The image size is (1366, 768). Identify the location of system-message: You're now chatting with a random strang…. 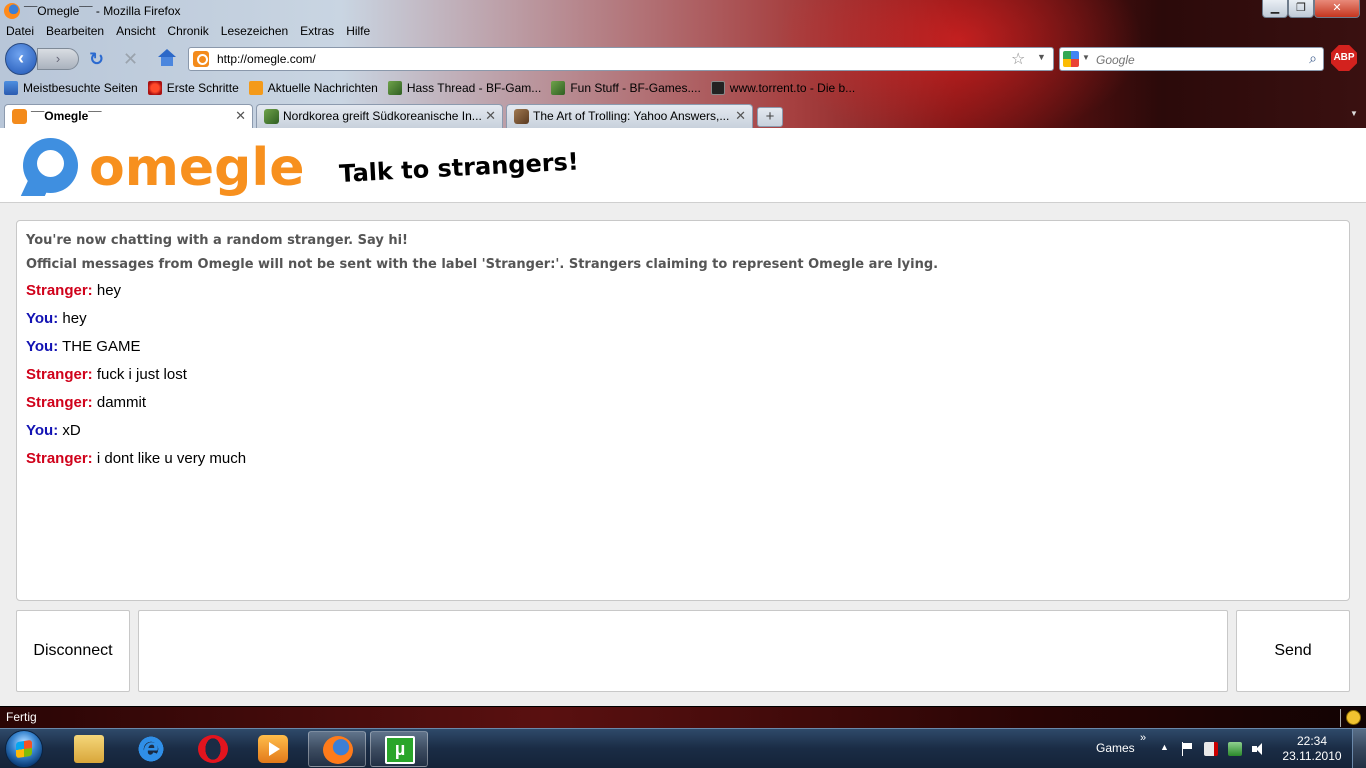
(217, 240).